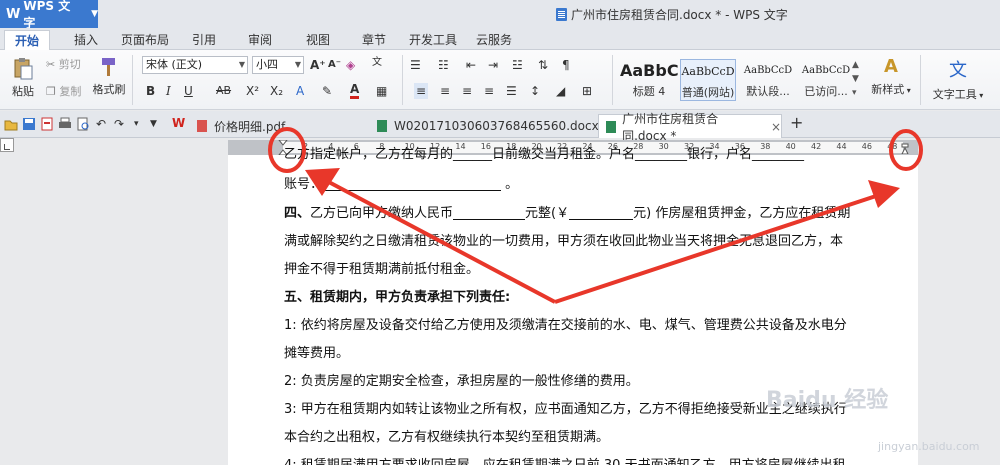 The image size is (1000, 465). What do you see at coordinates (440, 241) in the screenshot?
I see `annotation-arrow-left` at bounding box center [440, 241].